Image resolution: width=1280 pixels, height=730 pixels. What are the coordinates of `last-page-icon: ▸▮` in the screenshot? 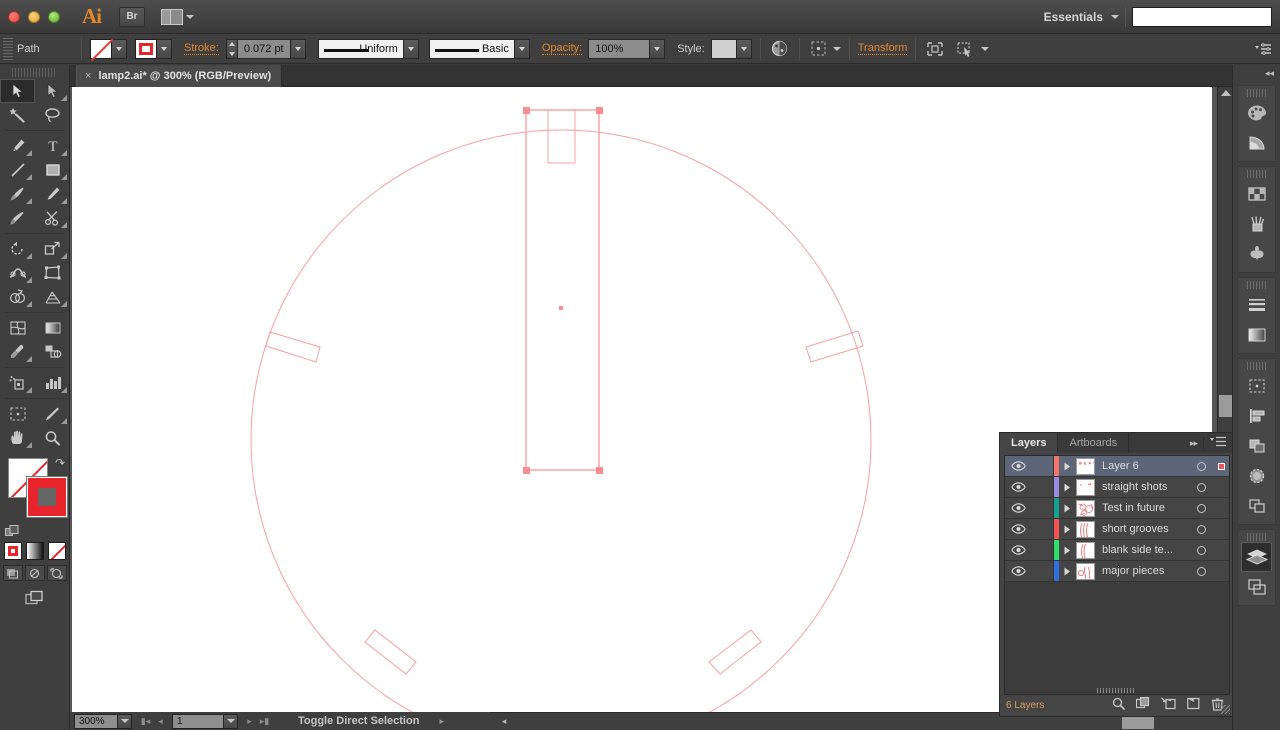 It's located at (264, 721).